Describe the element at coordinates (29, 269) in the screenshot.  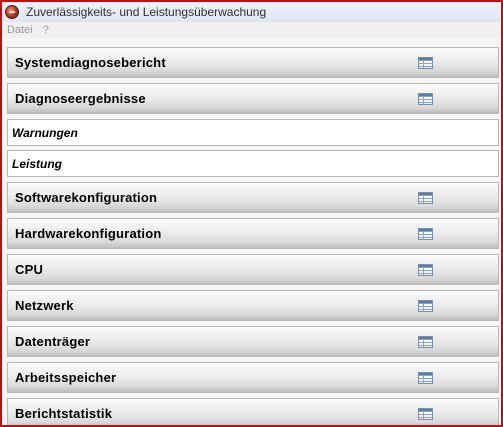
I see `section-label: CPU` at that location.